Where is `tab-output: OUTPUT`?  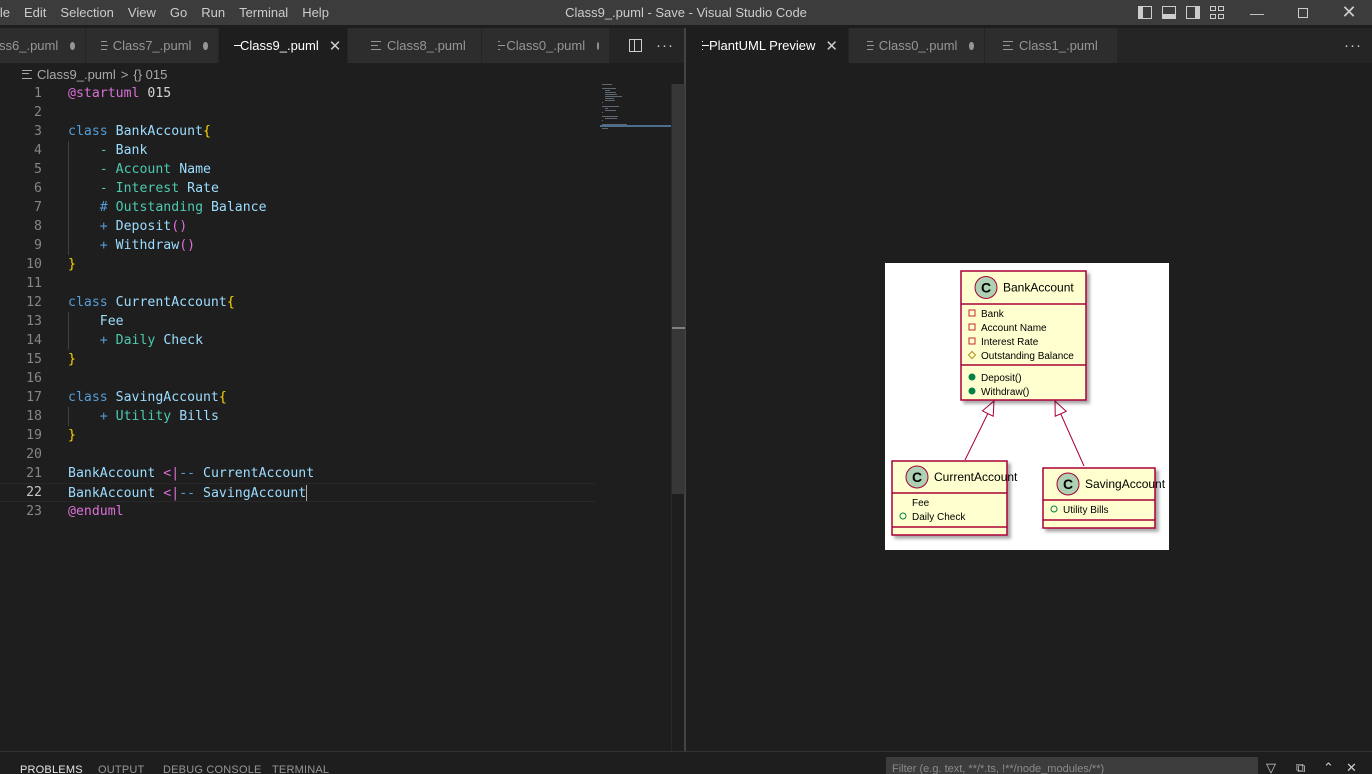 tab-output: OUTPUT is located at coordinates (121, 769).